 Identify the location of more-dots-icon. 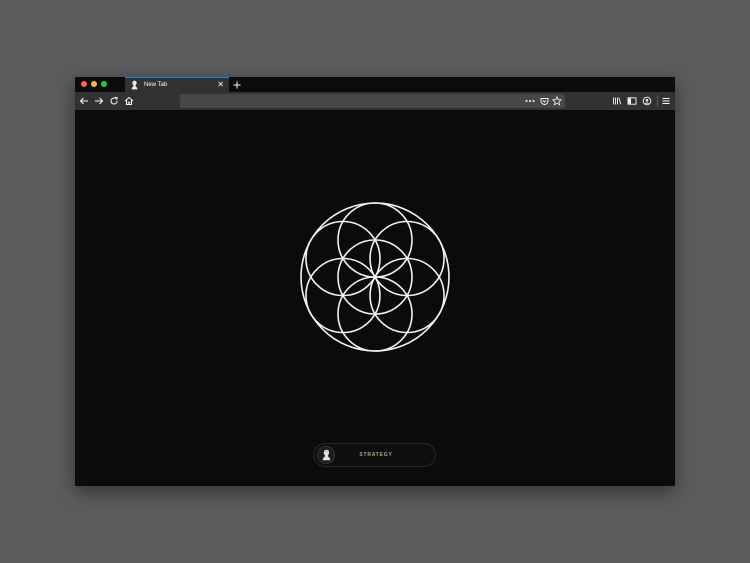
(530, 101).